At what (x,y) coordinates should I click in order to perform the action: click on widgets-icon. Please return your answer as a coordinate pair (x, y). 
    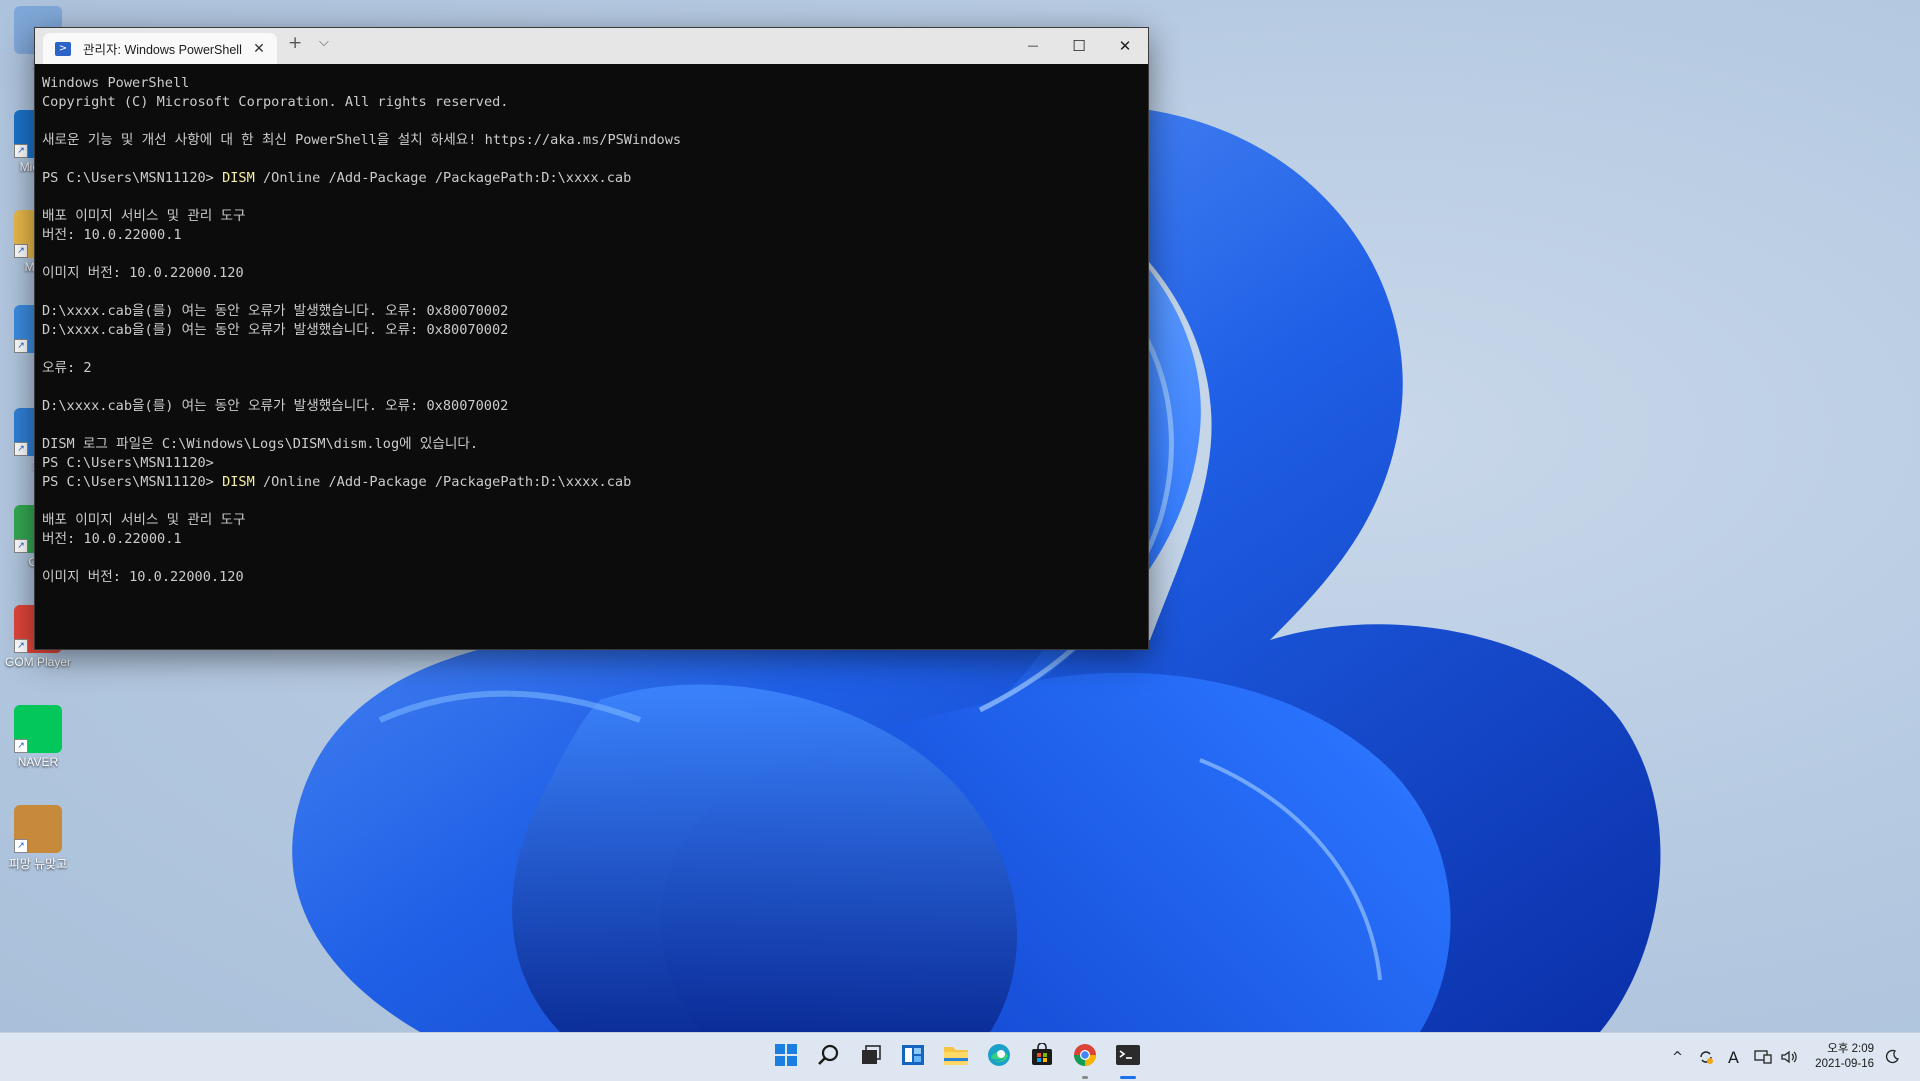
    Looking at the image, I should click on (913, 1057).